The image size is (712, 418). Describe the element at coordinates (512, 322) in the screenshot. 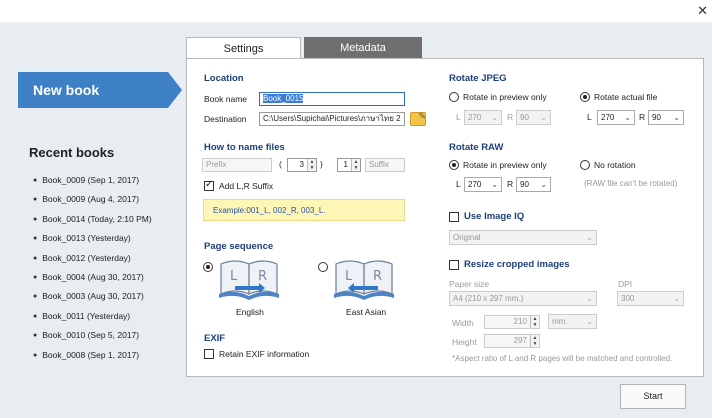

I see `width-stepper: 210 ▲ ▼` at that location.